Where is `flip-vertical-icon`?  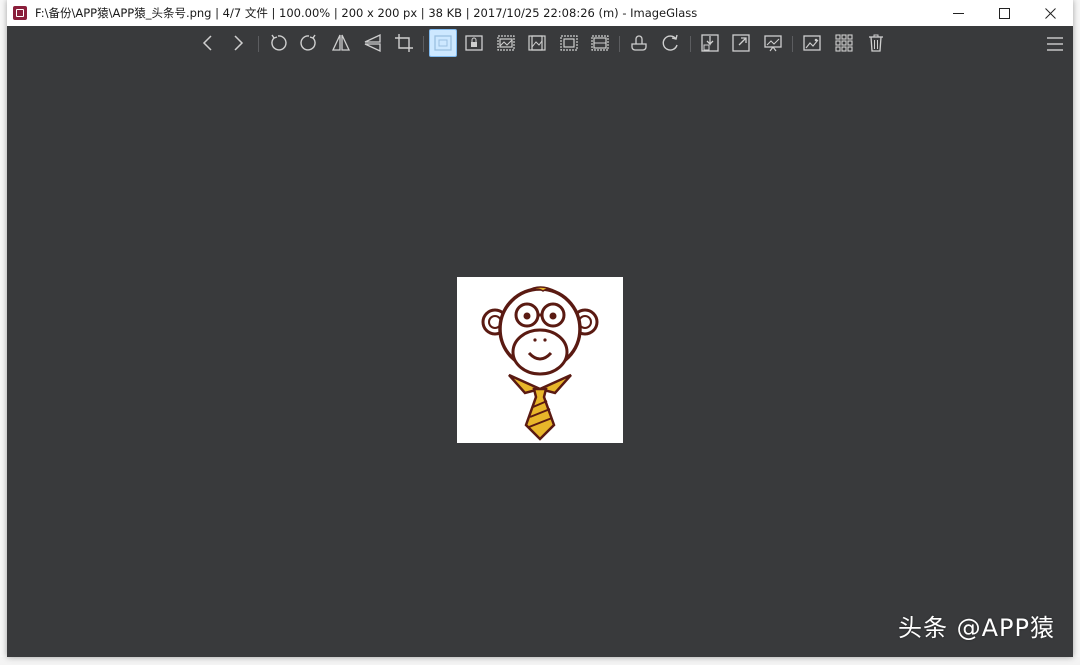 flip-vertical-icon is located at coordinates (372, 43).